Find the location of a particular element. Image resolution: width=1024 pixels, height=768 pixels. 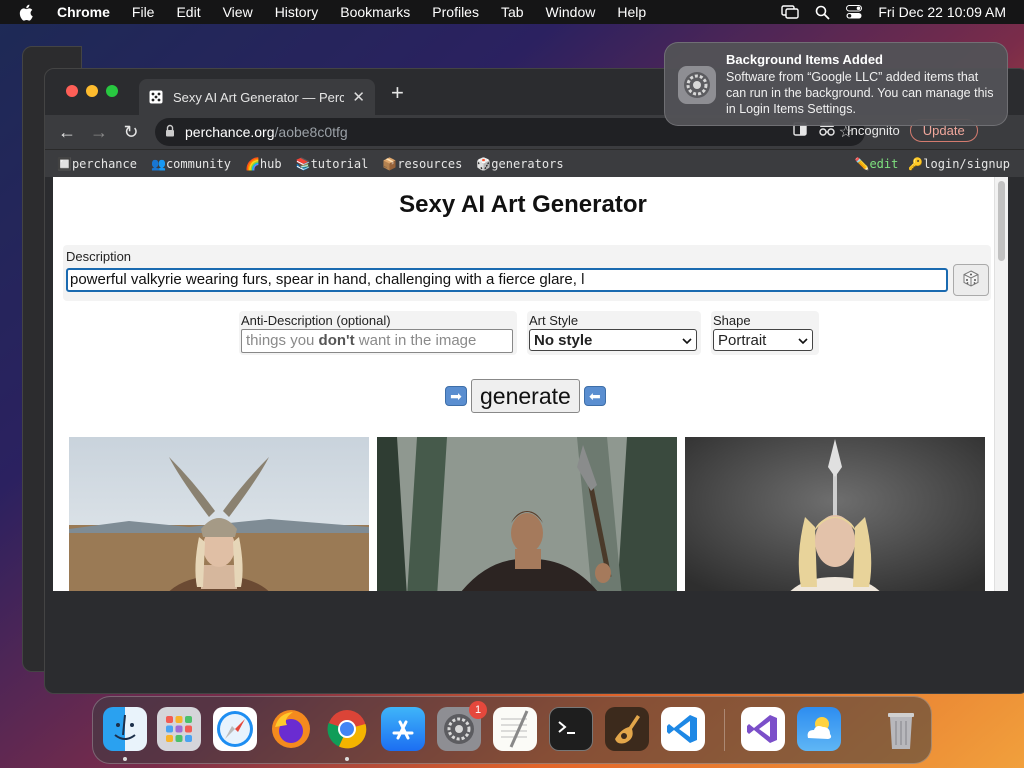

menu-file: File is located at coordinates (143, 12).